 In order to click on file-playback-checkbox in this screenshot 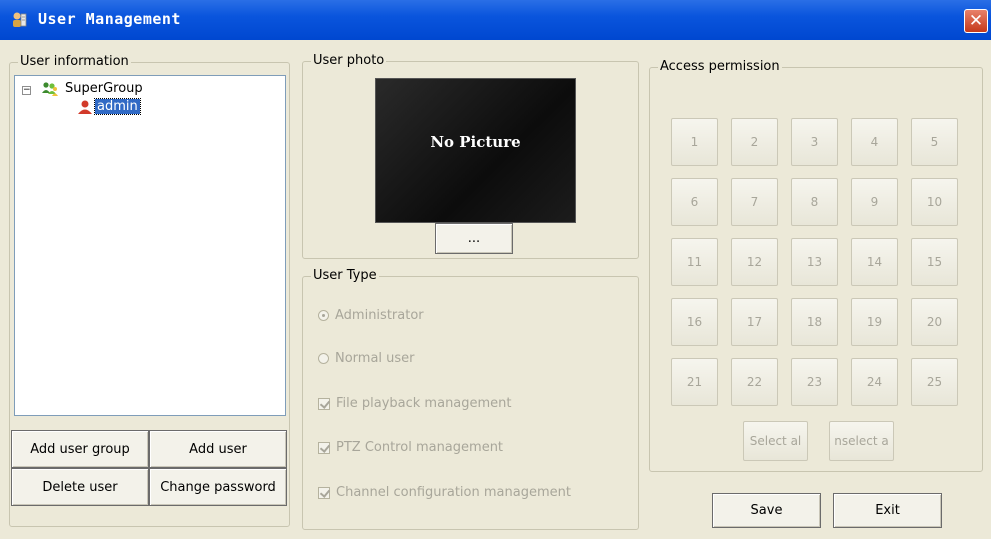, I will do `click(324, 403)`.